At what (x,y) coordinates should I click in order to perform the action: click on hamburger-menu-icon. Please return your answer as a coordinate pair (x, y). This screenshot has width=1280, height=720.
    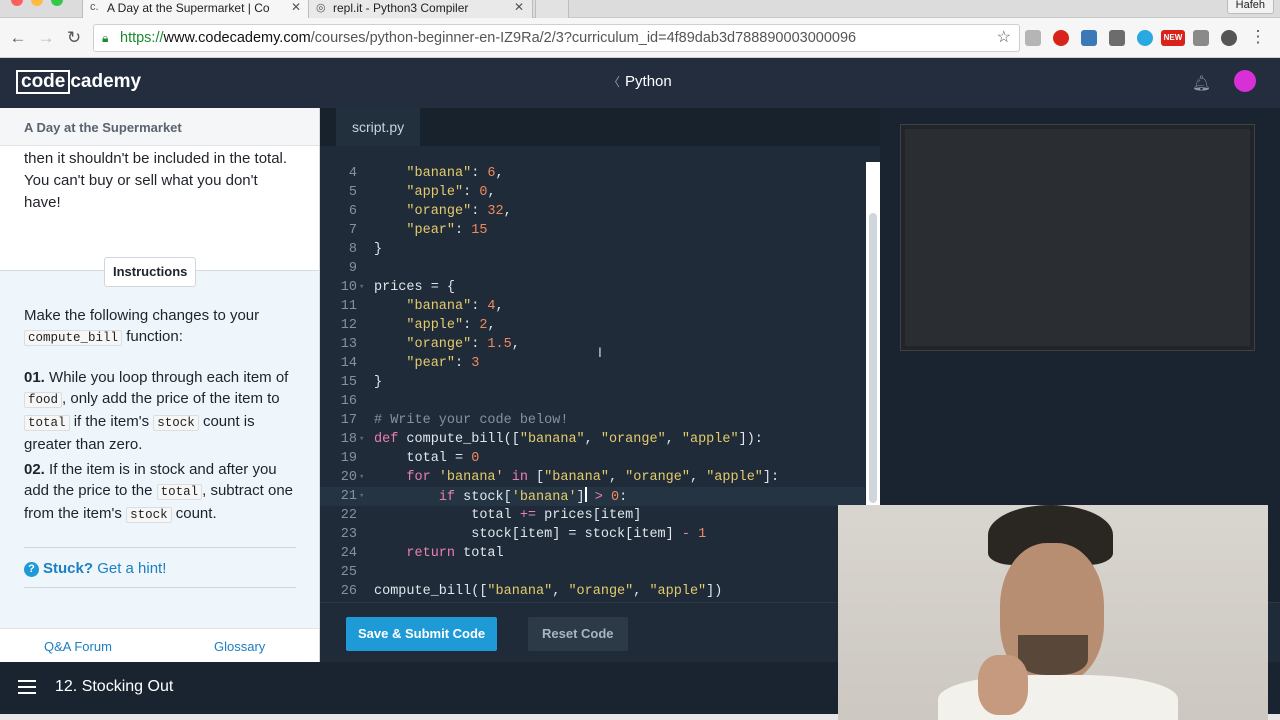
    Looking at the image, I should click on (27, 687).